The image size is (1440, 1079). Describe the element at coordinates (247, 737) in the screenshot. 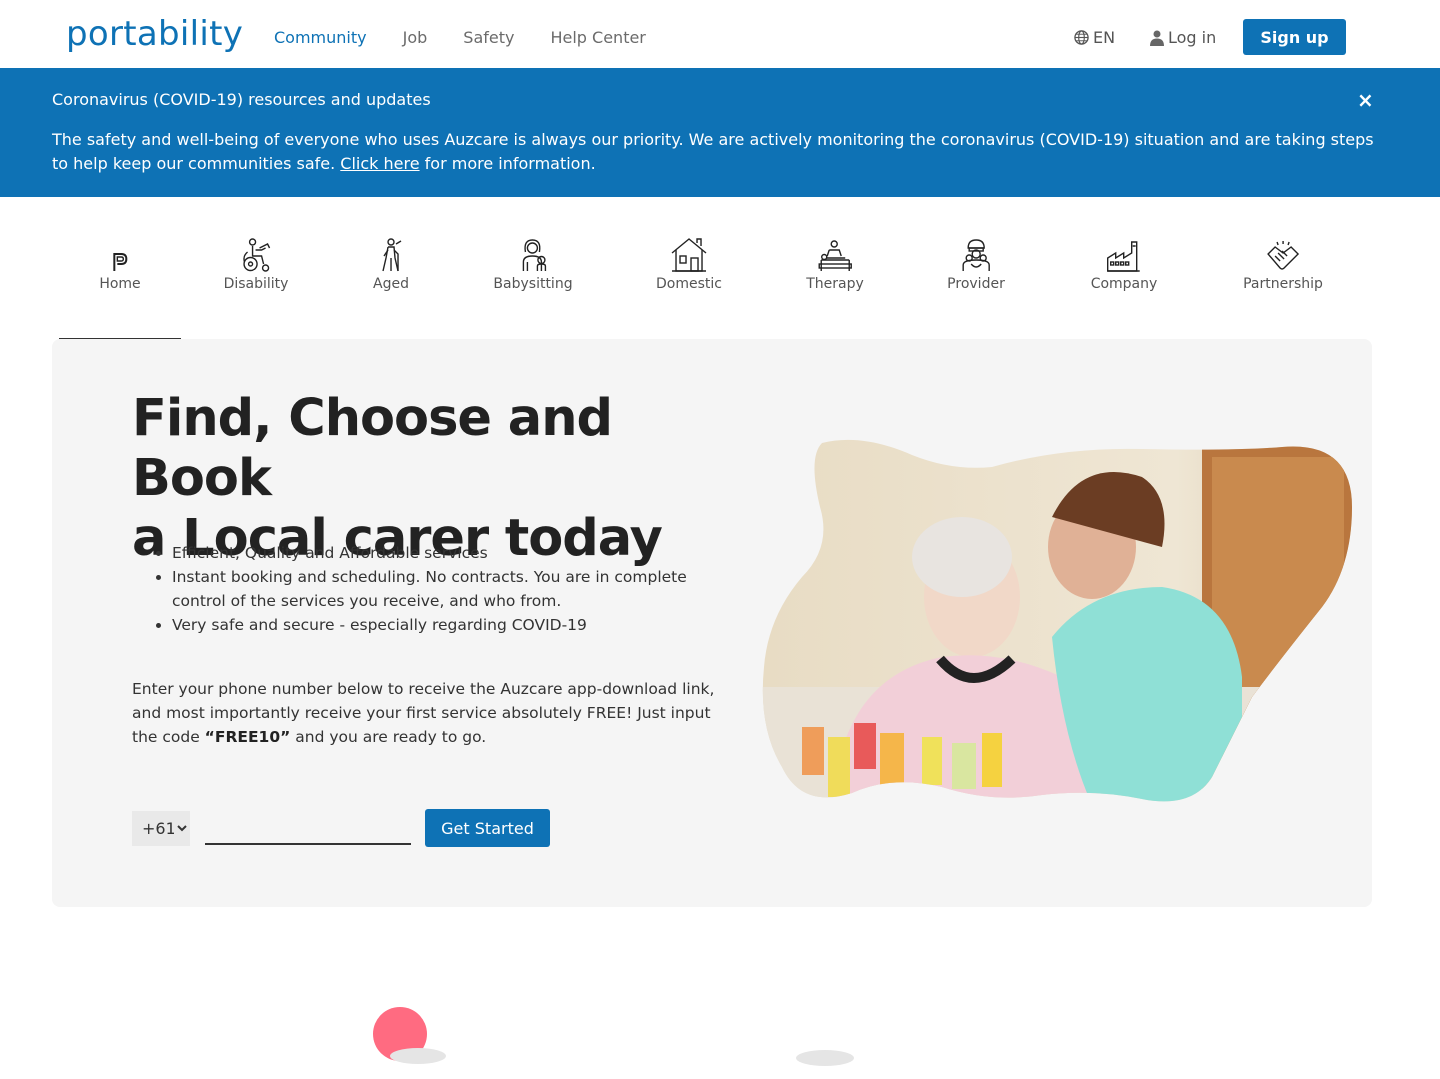

I see `promo-code: “FREE10”` at that location.